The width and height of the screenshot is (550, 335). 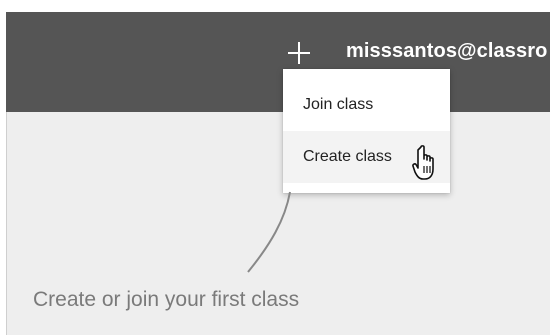 What do you see at coordinates (446, 51) in the screenshot?
I see `account-email: misssantos@classro` at bounding box center [446, 51].